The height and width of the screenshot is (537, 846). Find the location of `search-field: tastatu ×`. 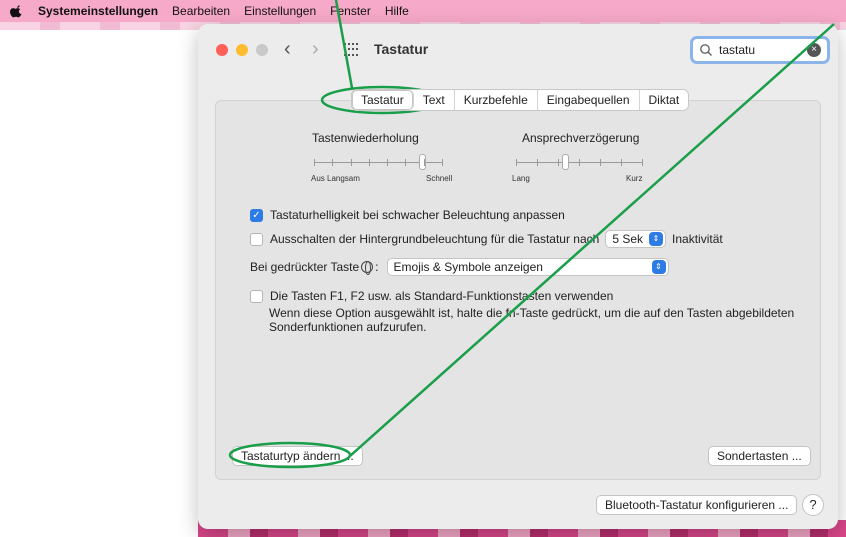

search-field: tastatu × is located at coordinates (760, 50).